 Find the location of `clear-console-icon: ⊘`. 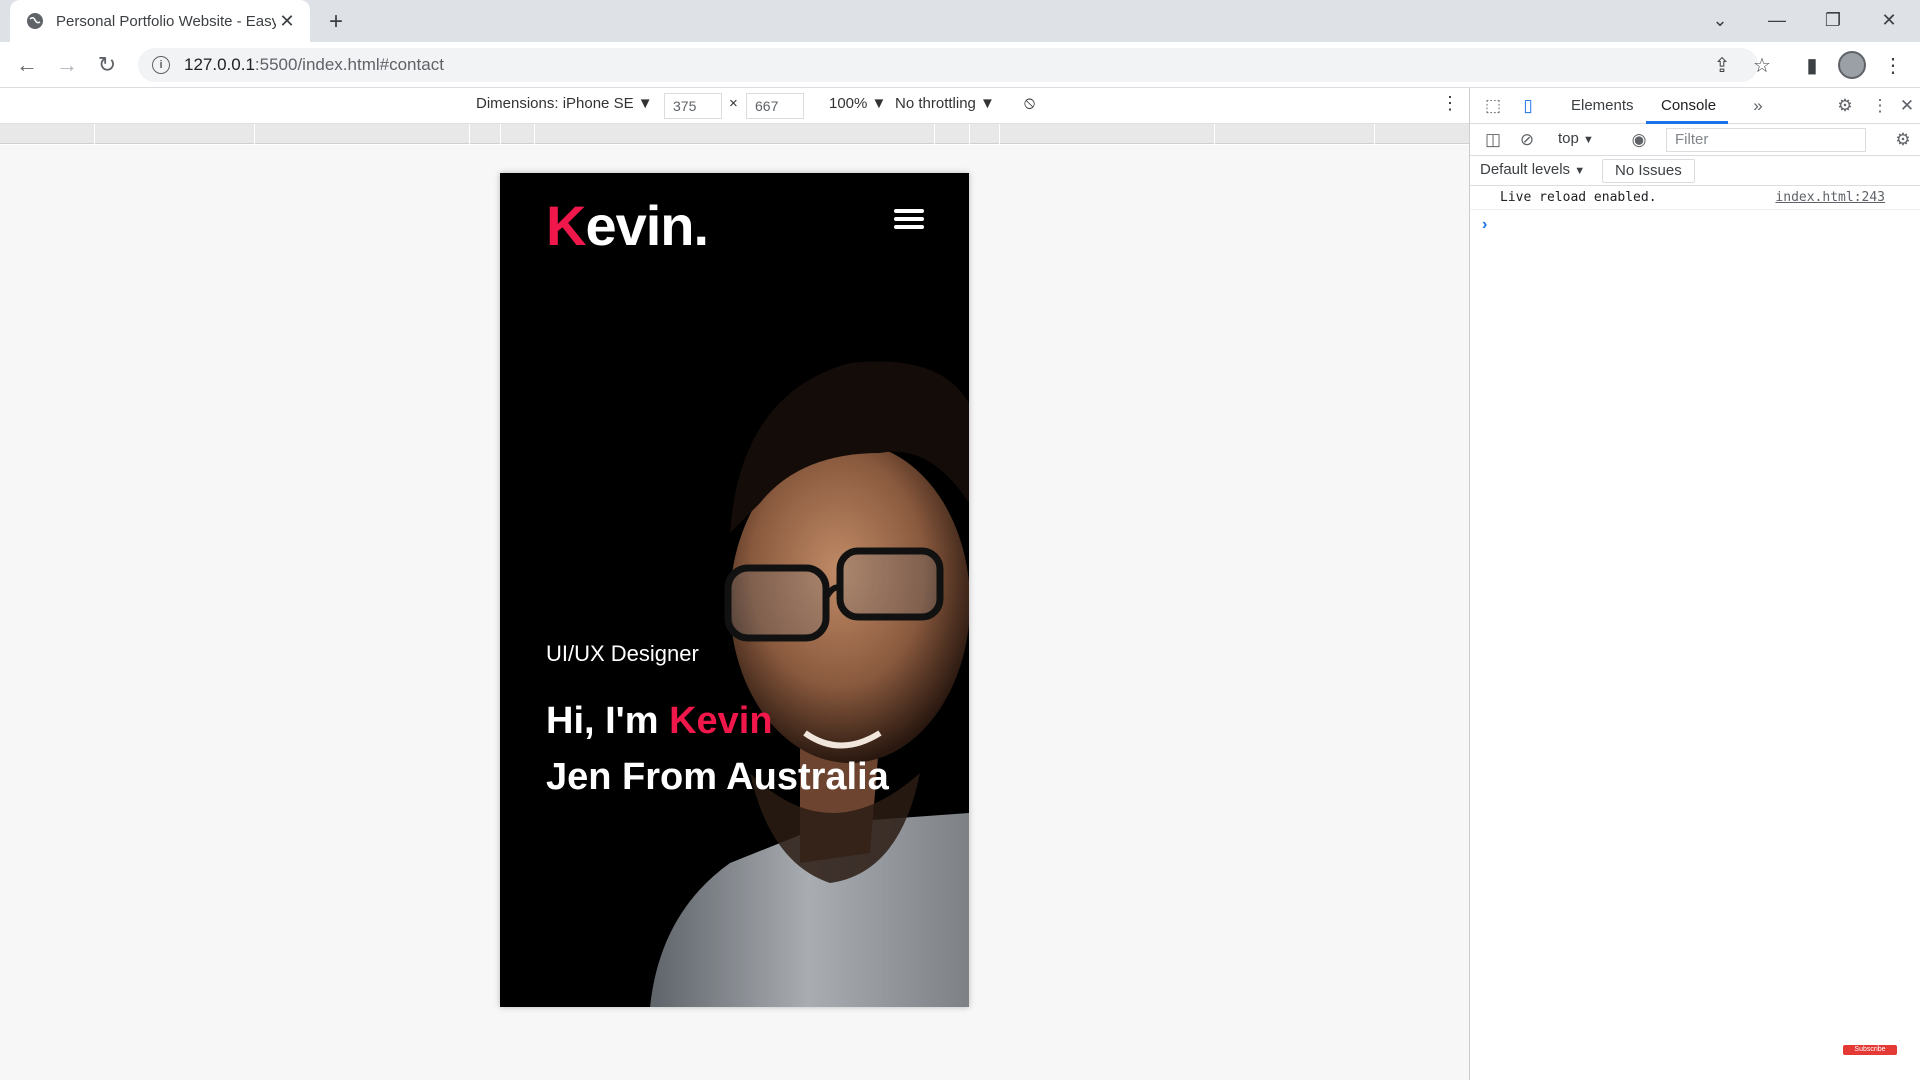

clear-console-icon: ⊘ is located at coordinates (1527, 140).